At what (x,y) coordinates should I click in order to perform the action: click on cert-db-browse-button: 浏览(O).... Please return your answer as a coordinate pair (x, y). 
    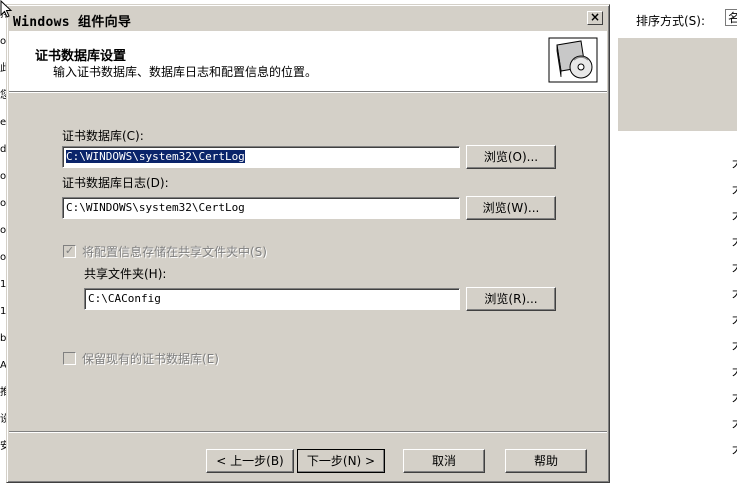
    Looking at the image, I should click on (511, 157).